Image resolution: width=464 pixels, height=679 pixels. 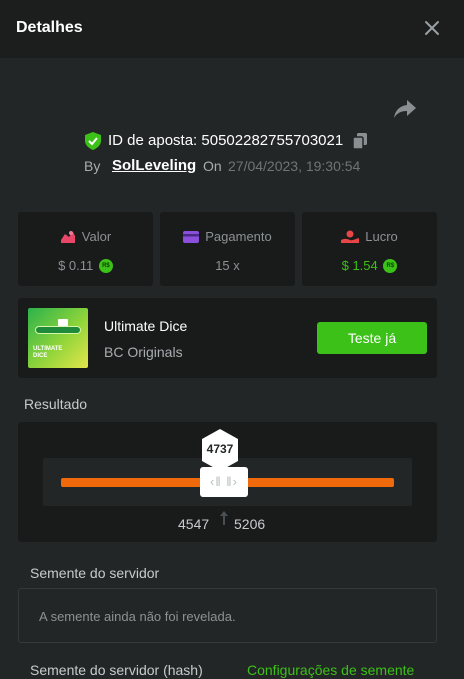 What do you see at coordinates (294, 166) in the screenshot?
I see `bet-datetime: 27/04/2023, 19:30:54` at bounding box center [294, 166].